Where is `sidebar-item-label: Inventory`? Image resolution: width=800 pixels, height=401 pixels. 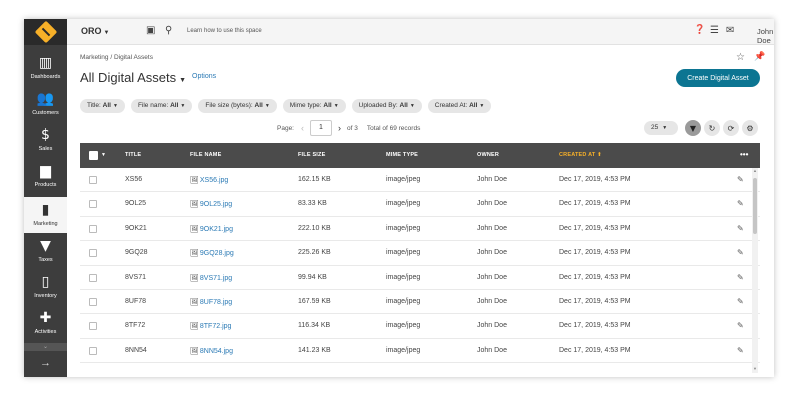 sidebar-item-label: Inventory is located at coordinates (45, 296).